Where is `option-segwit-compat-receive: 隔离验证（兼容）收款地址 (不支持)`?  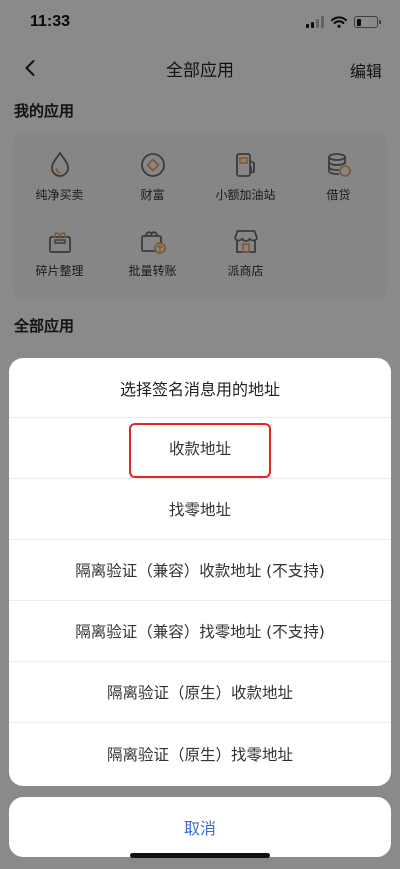
option-segwit-compat-receive: 隔离验证（兼容）收款地址 (不支持) is located at coordinates (200, 570).